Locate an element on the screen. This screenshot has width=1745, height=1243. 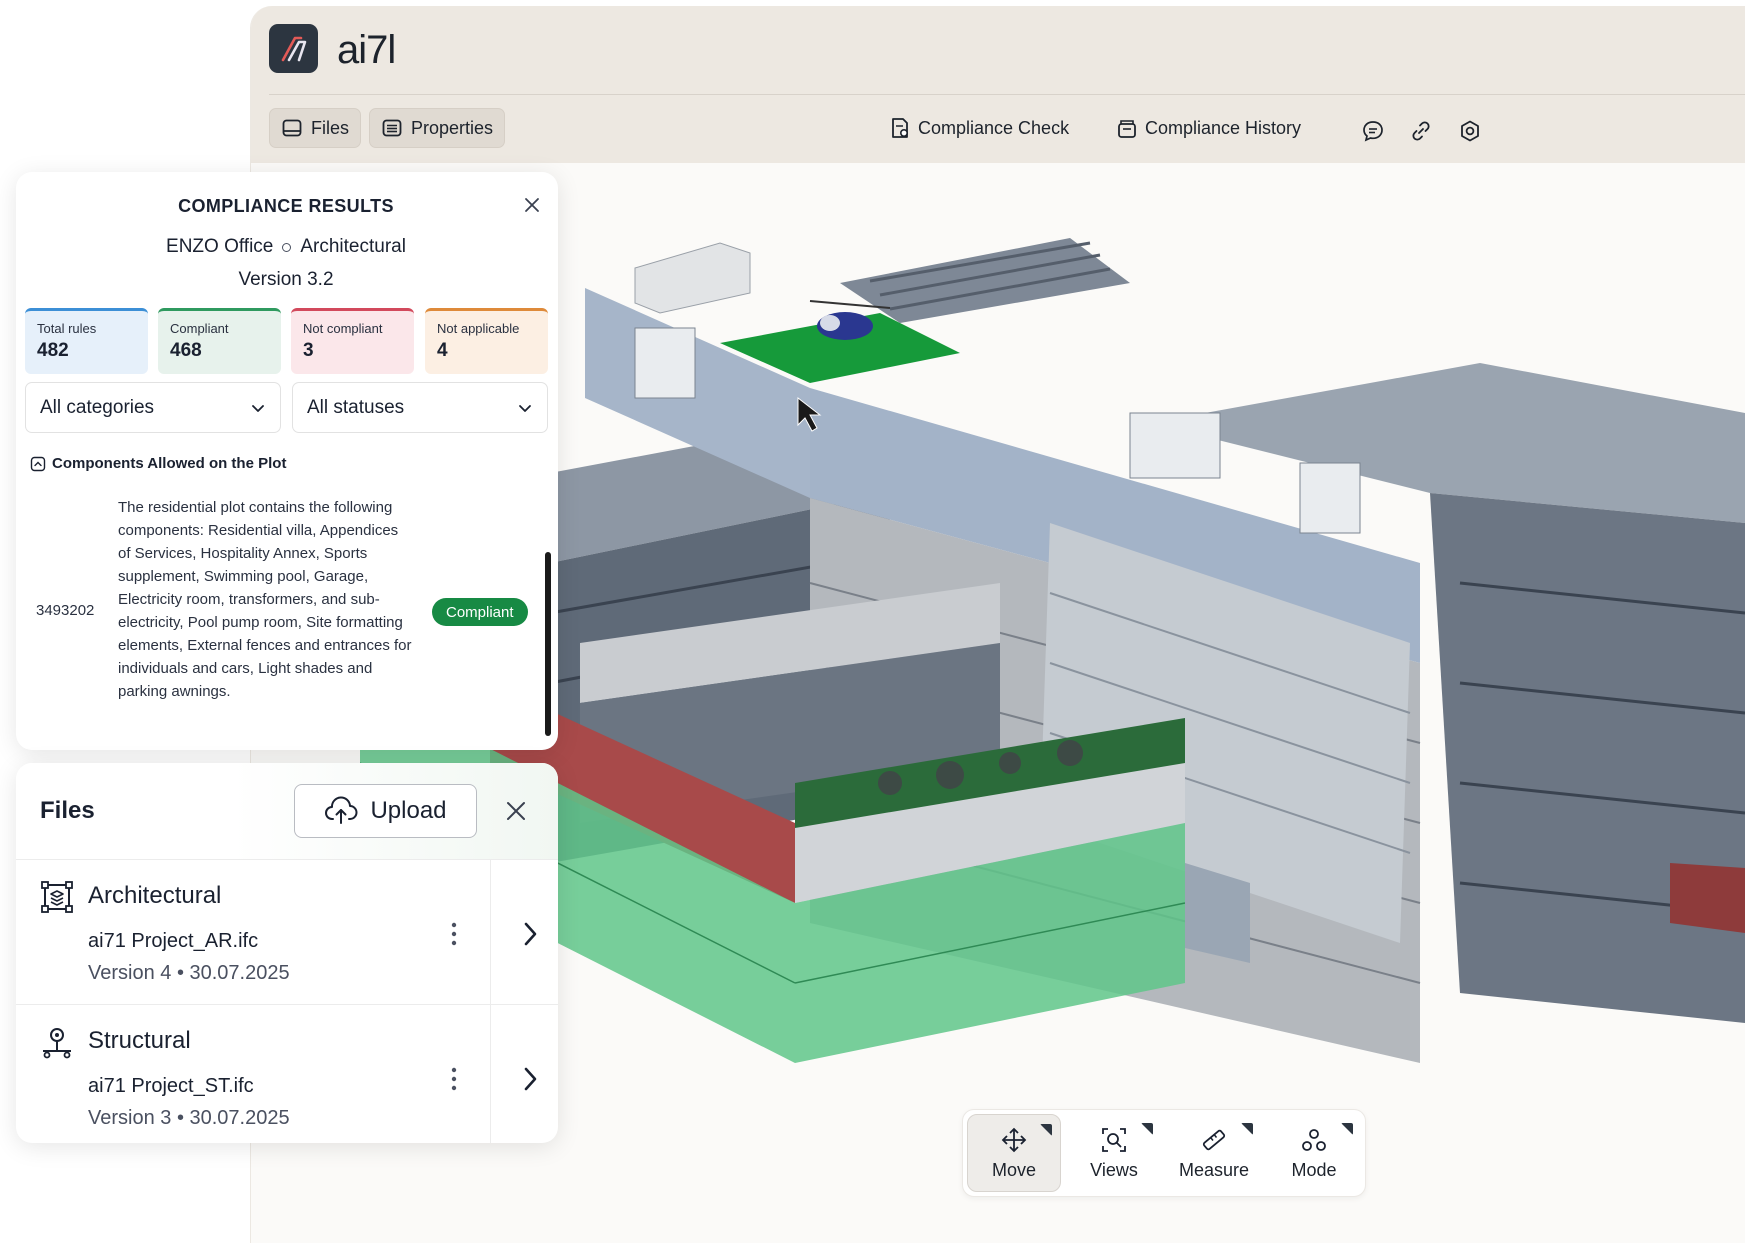
compliance-check-icon is located at coordinates (900, 128).